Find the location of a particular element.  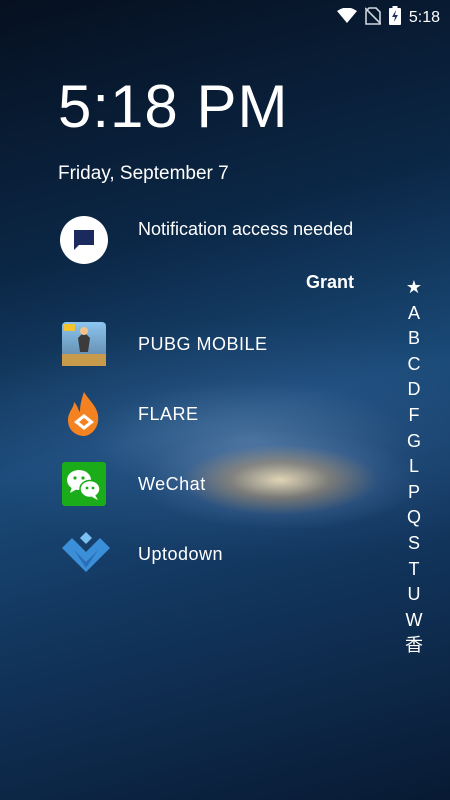

pubg-icon is located at coordinates (84, 344).